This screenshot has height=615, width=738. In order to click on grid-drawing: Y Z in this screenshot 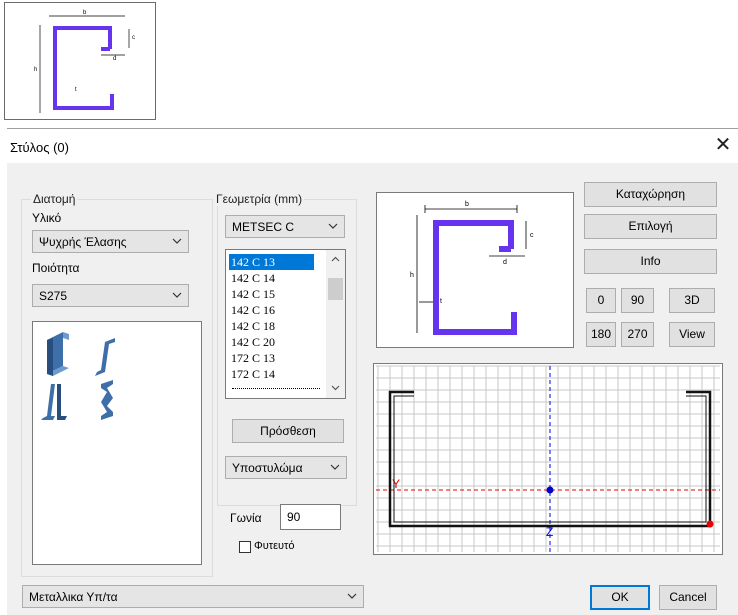, I will do `click(548, 458)`.